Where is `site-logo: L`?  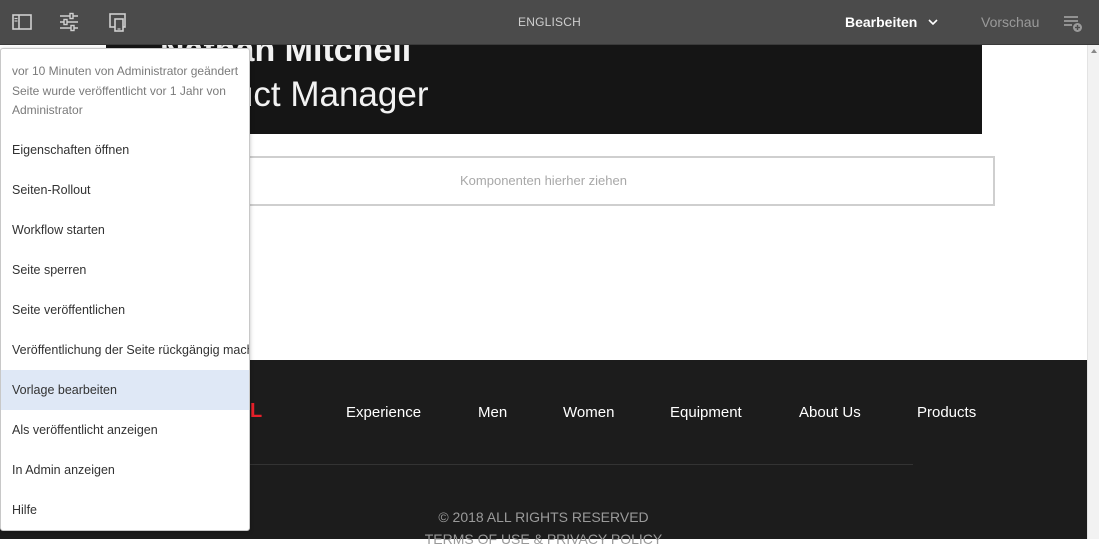 site-logo: L is located at coordinates (256, 411).